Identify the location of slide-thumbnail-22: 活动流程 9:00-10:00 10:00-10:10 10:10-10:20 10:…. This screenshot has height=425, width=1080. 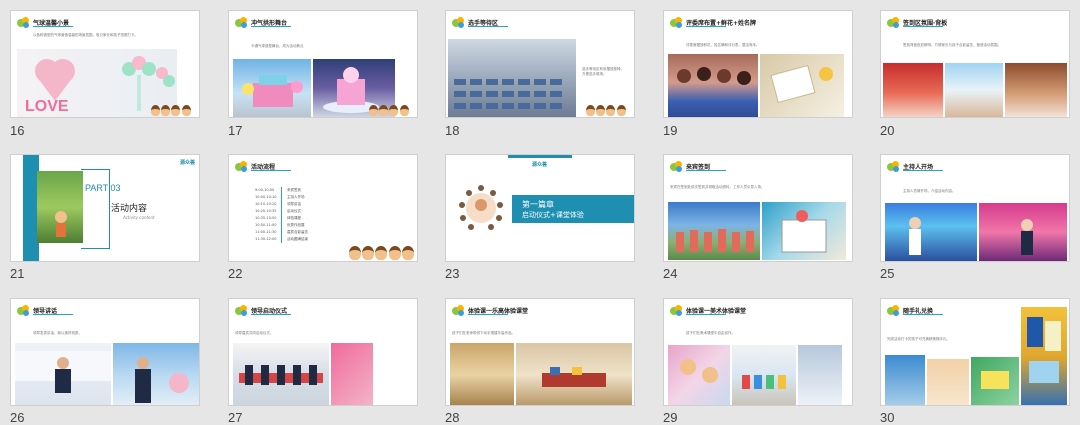
(323, 208).